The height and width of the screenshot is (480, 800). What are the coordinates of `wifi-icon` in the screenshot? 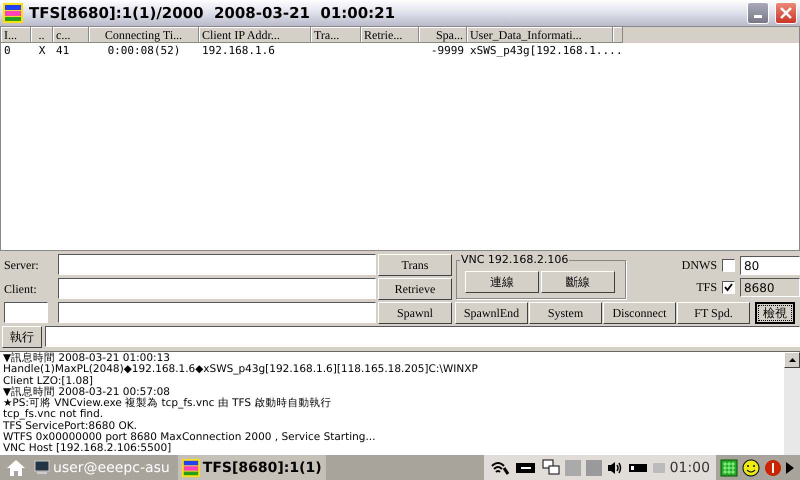 It's located at (500, 468).